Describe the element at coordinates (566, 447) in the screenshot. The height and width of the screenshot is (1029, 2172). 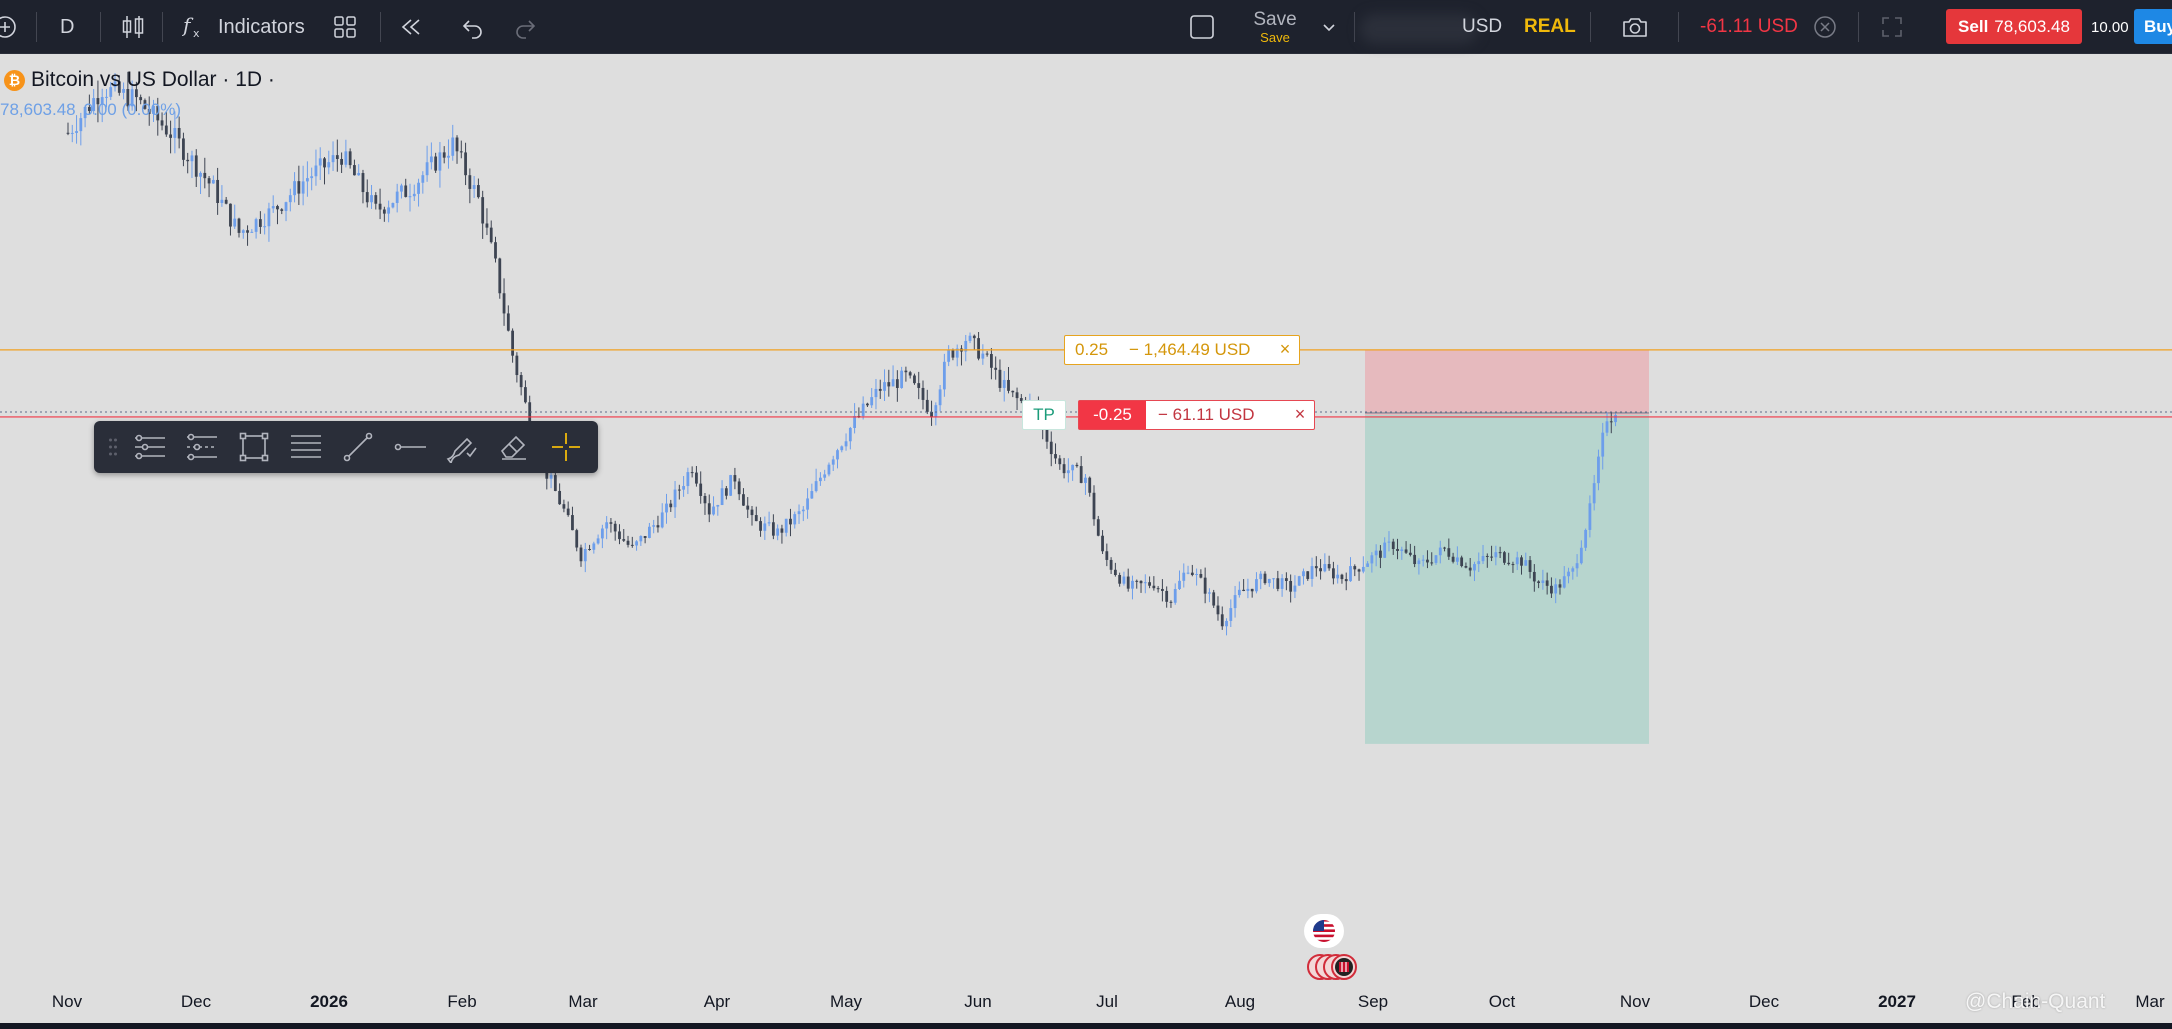
I see `crosshair-icon` at that location.